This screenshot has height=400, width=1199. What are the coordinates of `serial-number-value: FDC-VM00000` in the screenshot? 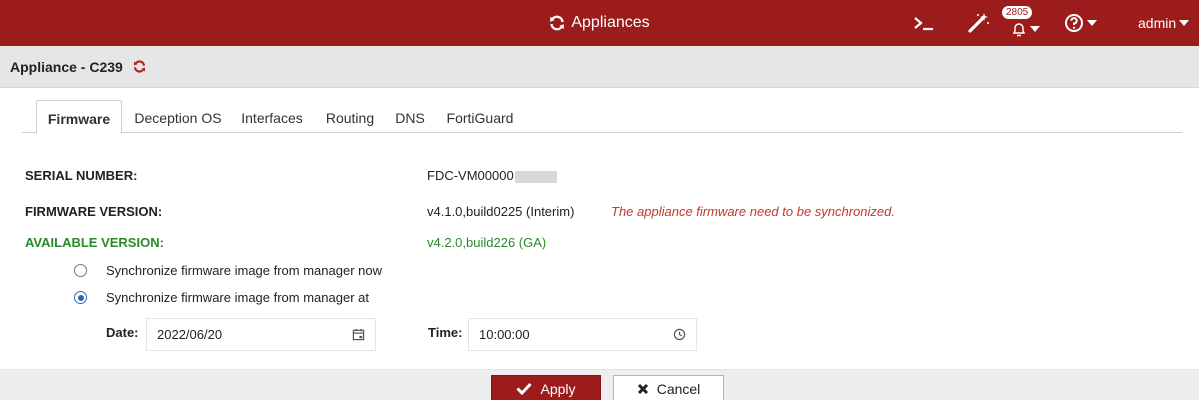 It's located at (492, 175).